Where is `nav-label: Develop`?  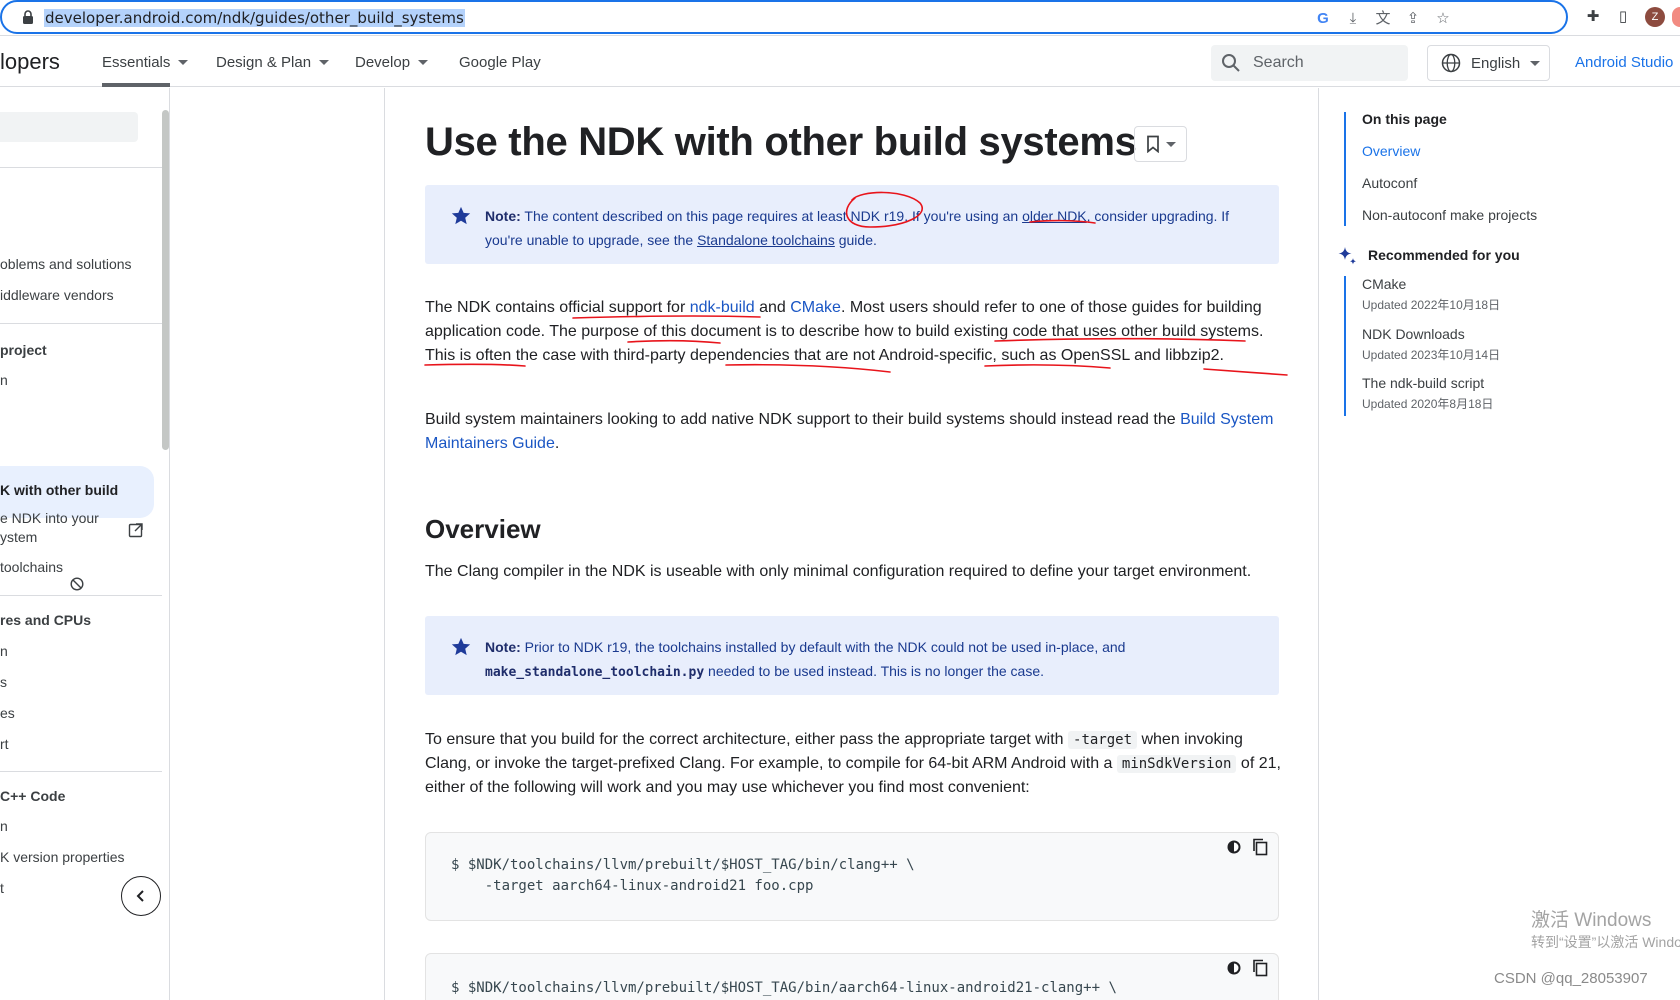
nav-label: Develop is located at coordinates (383, 62).